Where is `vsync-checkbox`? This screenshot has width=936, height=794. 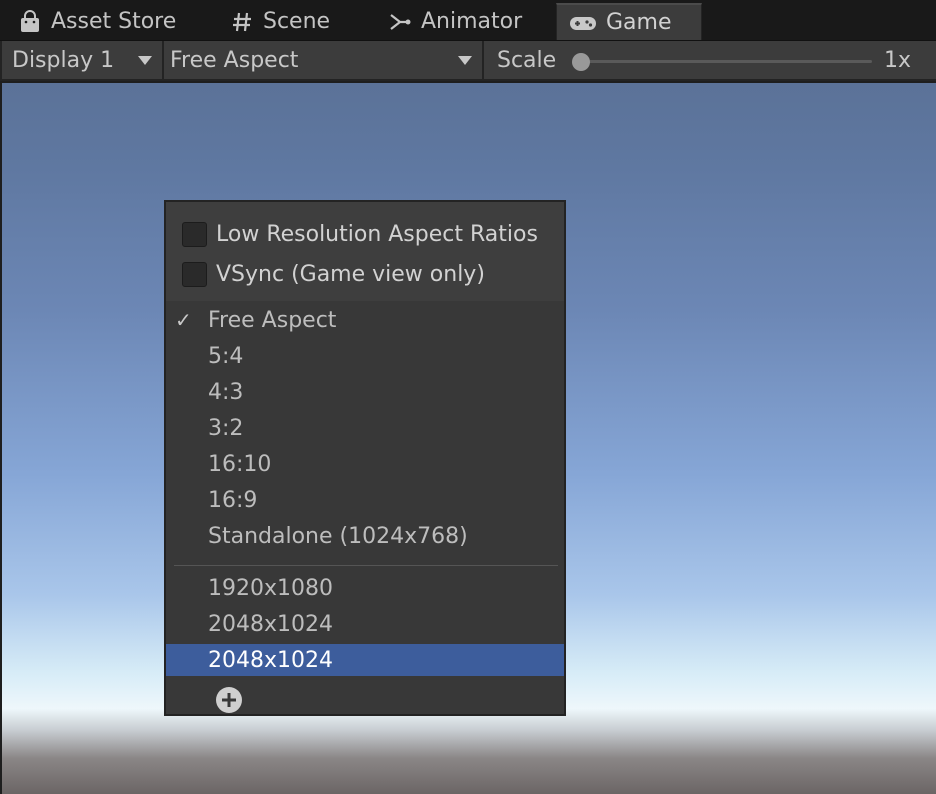
vsync-checkbox is located at coordinates (194, 274).